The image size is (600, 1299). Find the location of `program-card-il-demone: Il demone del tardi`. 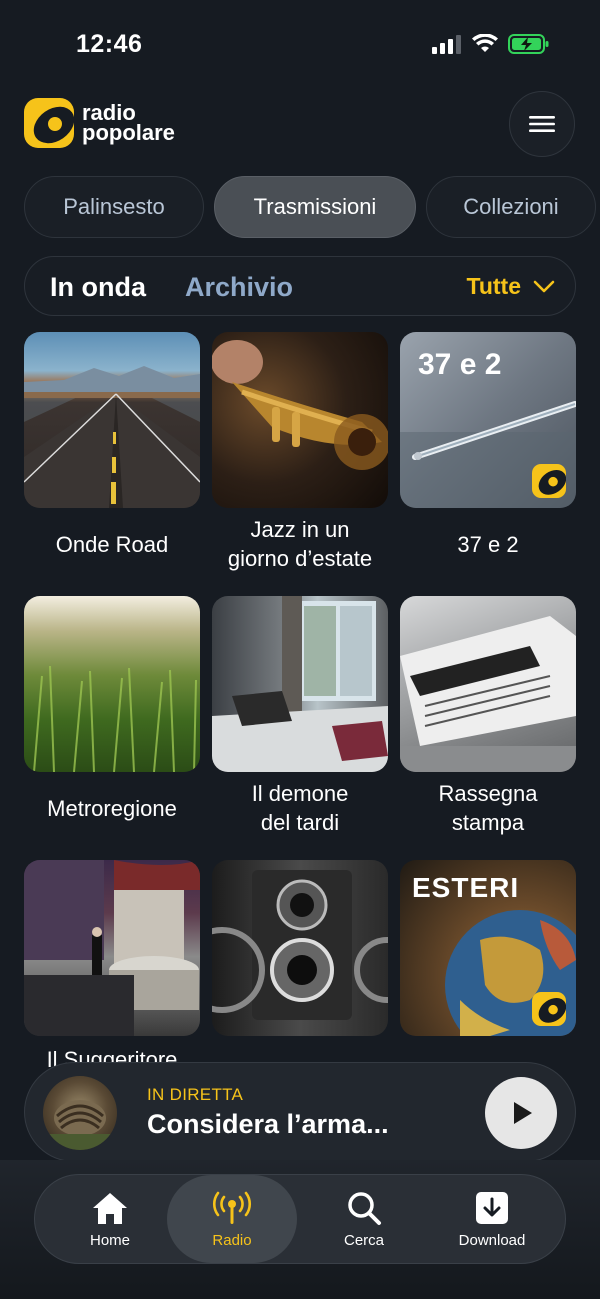

program-card-il-demone: Il demone del tardi is located at coordinates (300, 715).